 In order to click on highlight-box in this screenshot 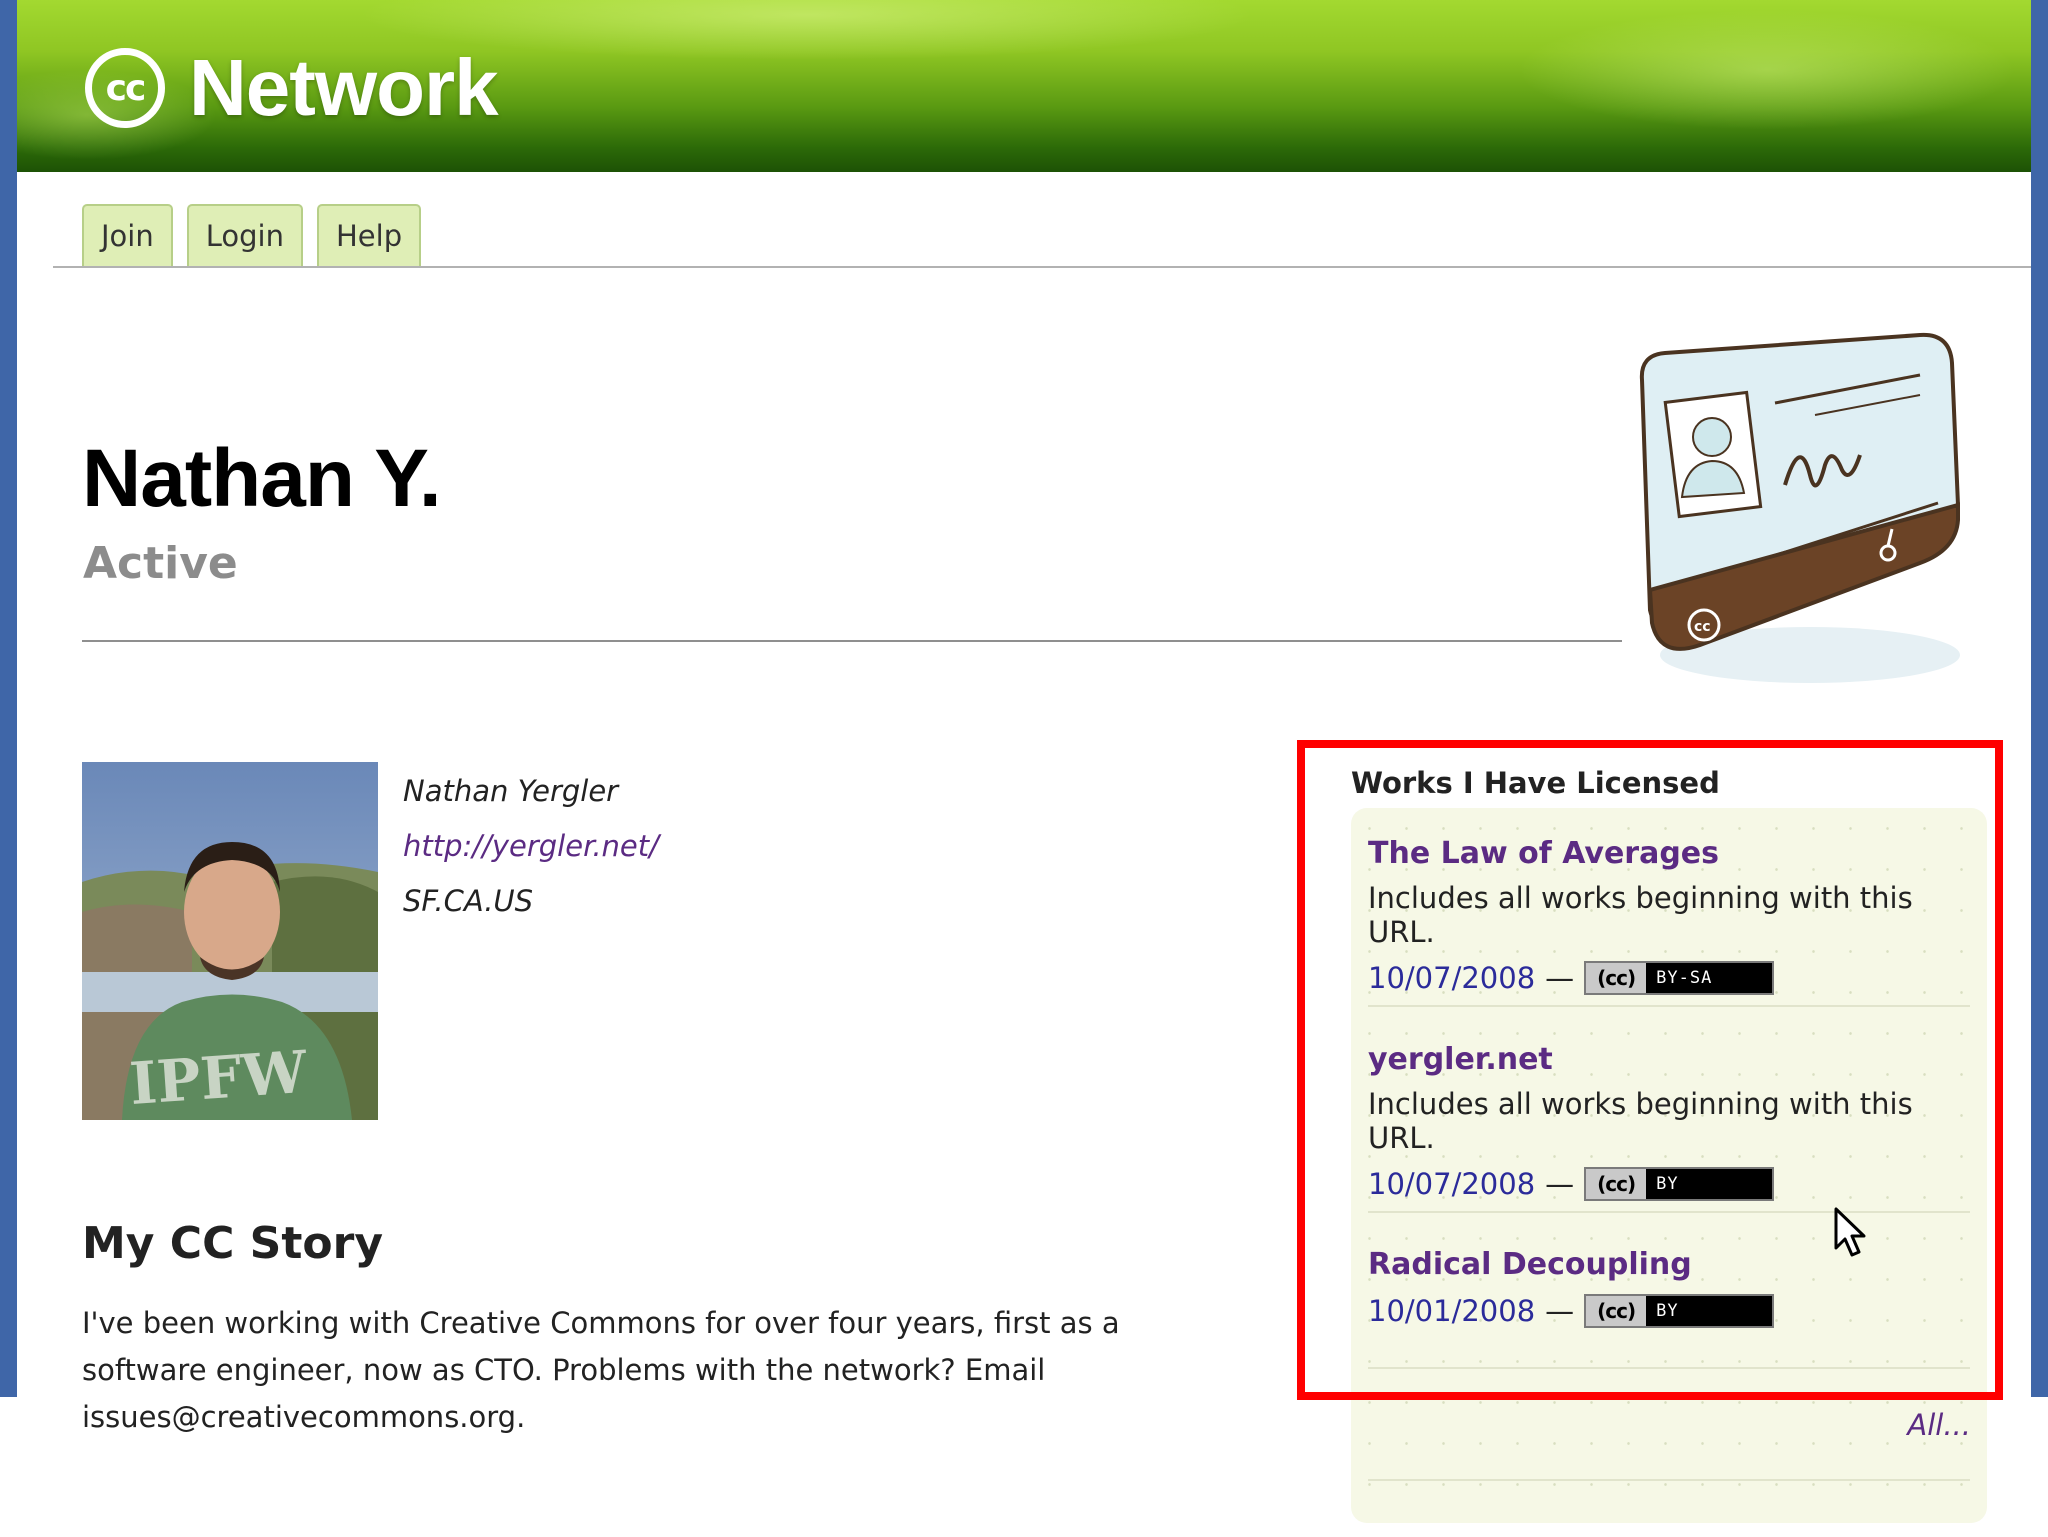, I will do `click(1650, 1070)`.